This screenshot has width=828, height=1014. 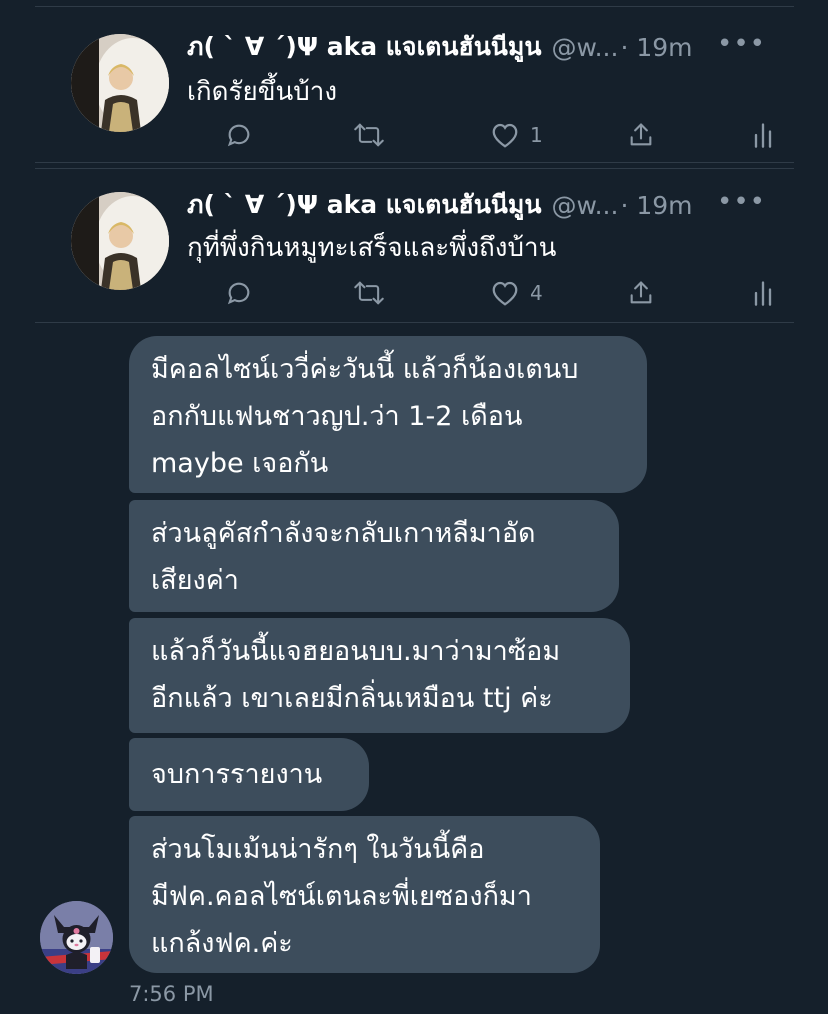 I want to click on tweet-actions: 1, so click(x=479, y=135).